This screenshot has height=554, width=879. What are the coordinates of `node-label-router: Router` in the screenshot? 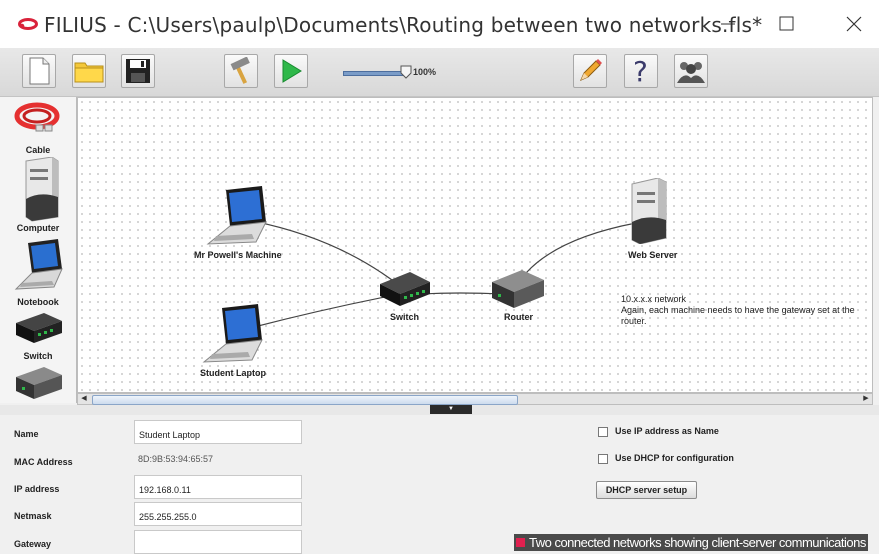 It's located at (518, 317).